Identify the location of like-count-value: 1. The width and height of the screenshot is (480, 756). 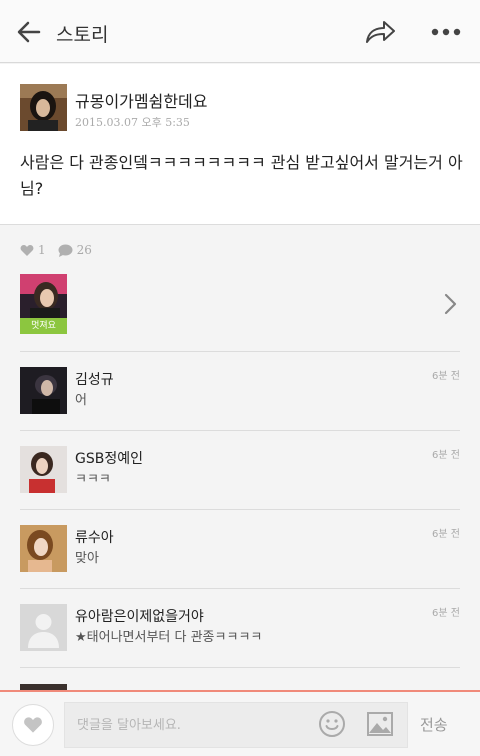
(42, 250).